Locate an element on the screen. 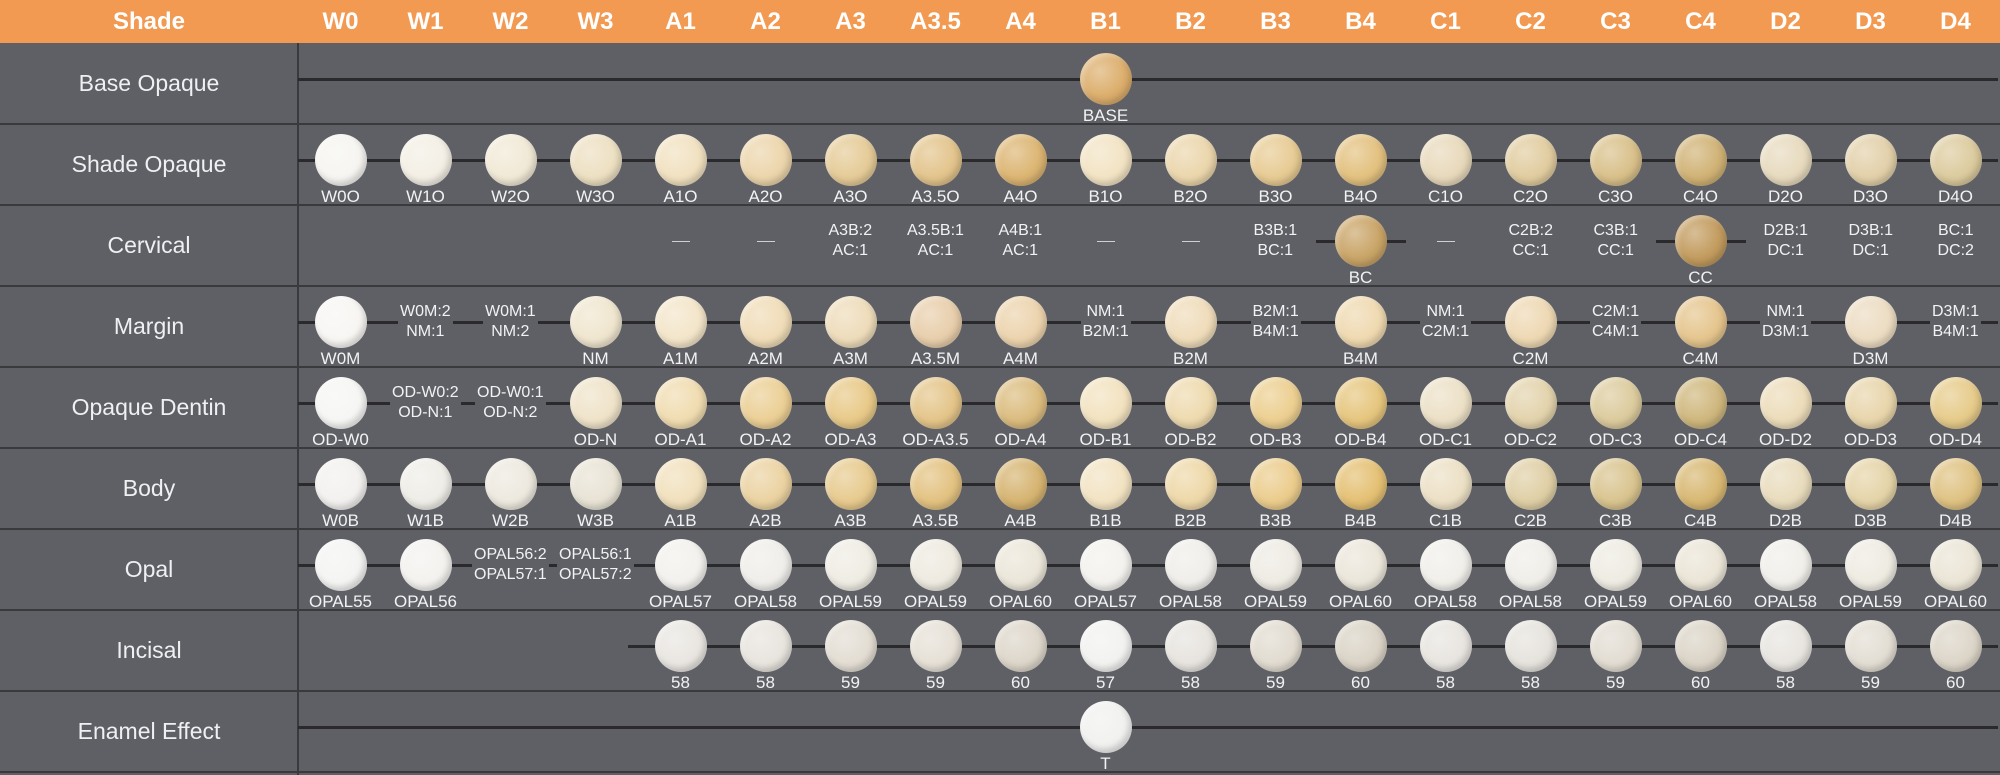 The height and width of the screenshot is (775, 2000). shade-disc-a2b is located at coordinates (765, 483).